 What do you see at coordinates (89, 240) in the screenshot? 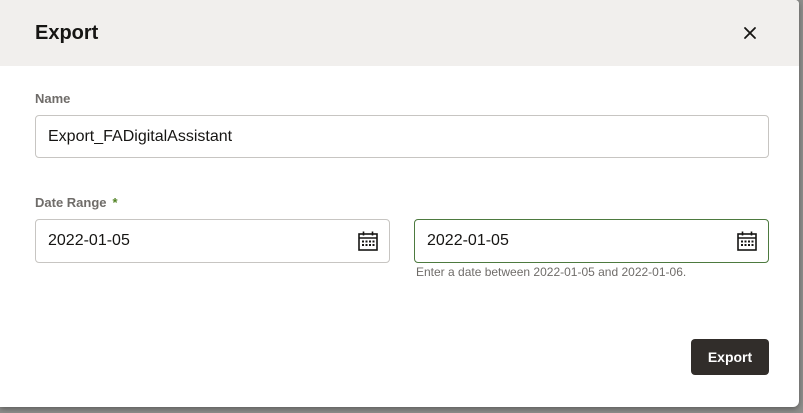
I see `date-from-value: 2022-01-05` at bounding box center [89, 240].